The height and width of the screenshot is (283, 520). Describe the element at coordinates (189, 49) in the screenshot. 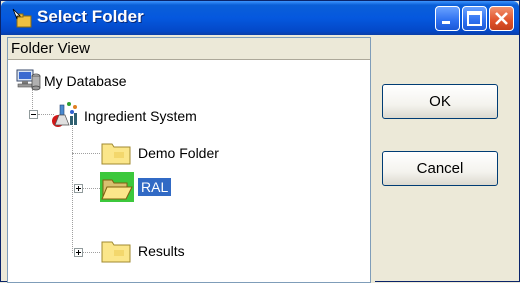

I see `folder-view-header: Folder View` at that location.